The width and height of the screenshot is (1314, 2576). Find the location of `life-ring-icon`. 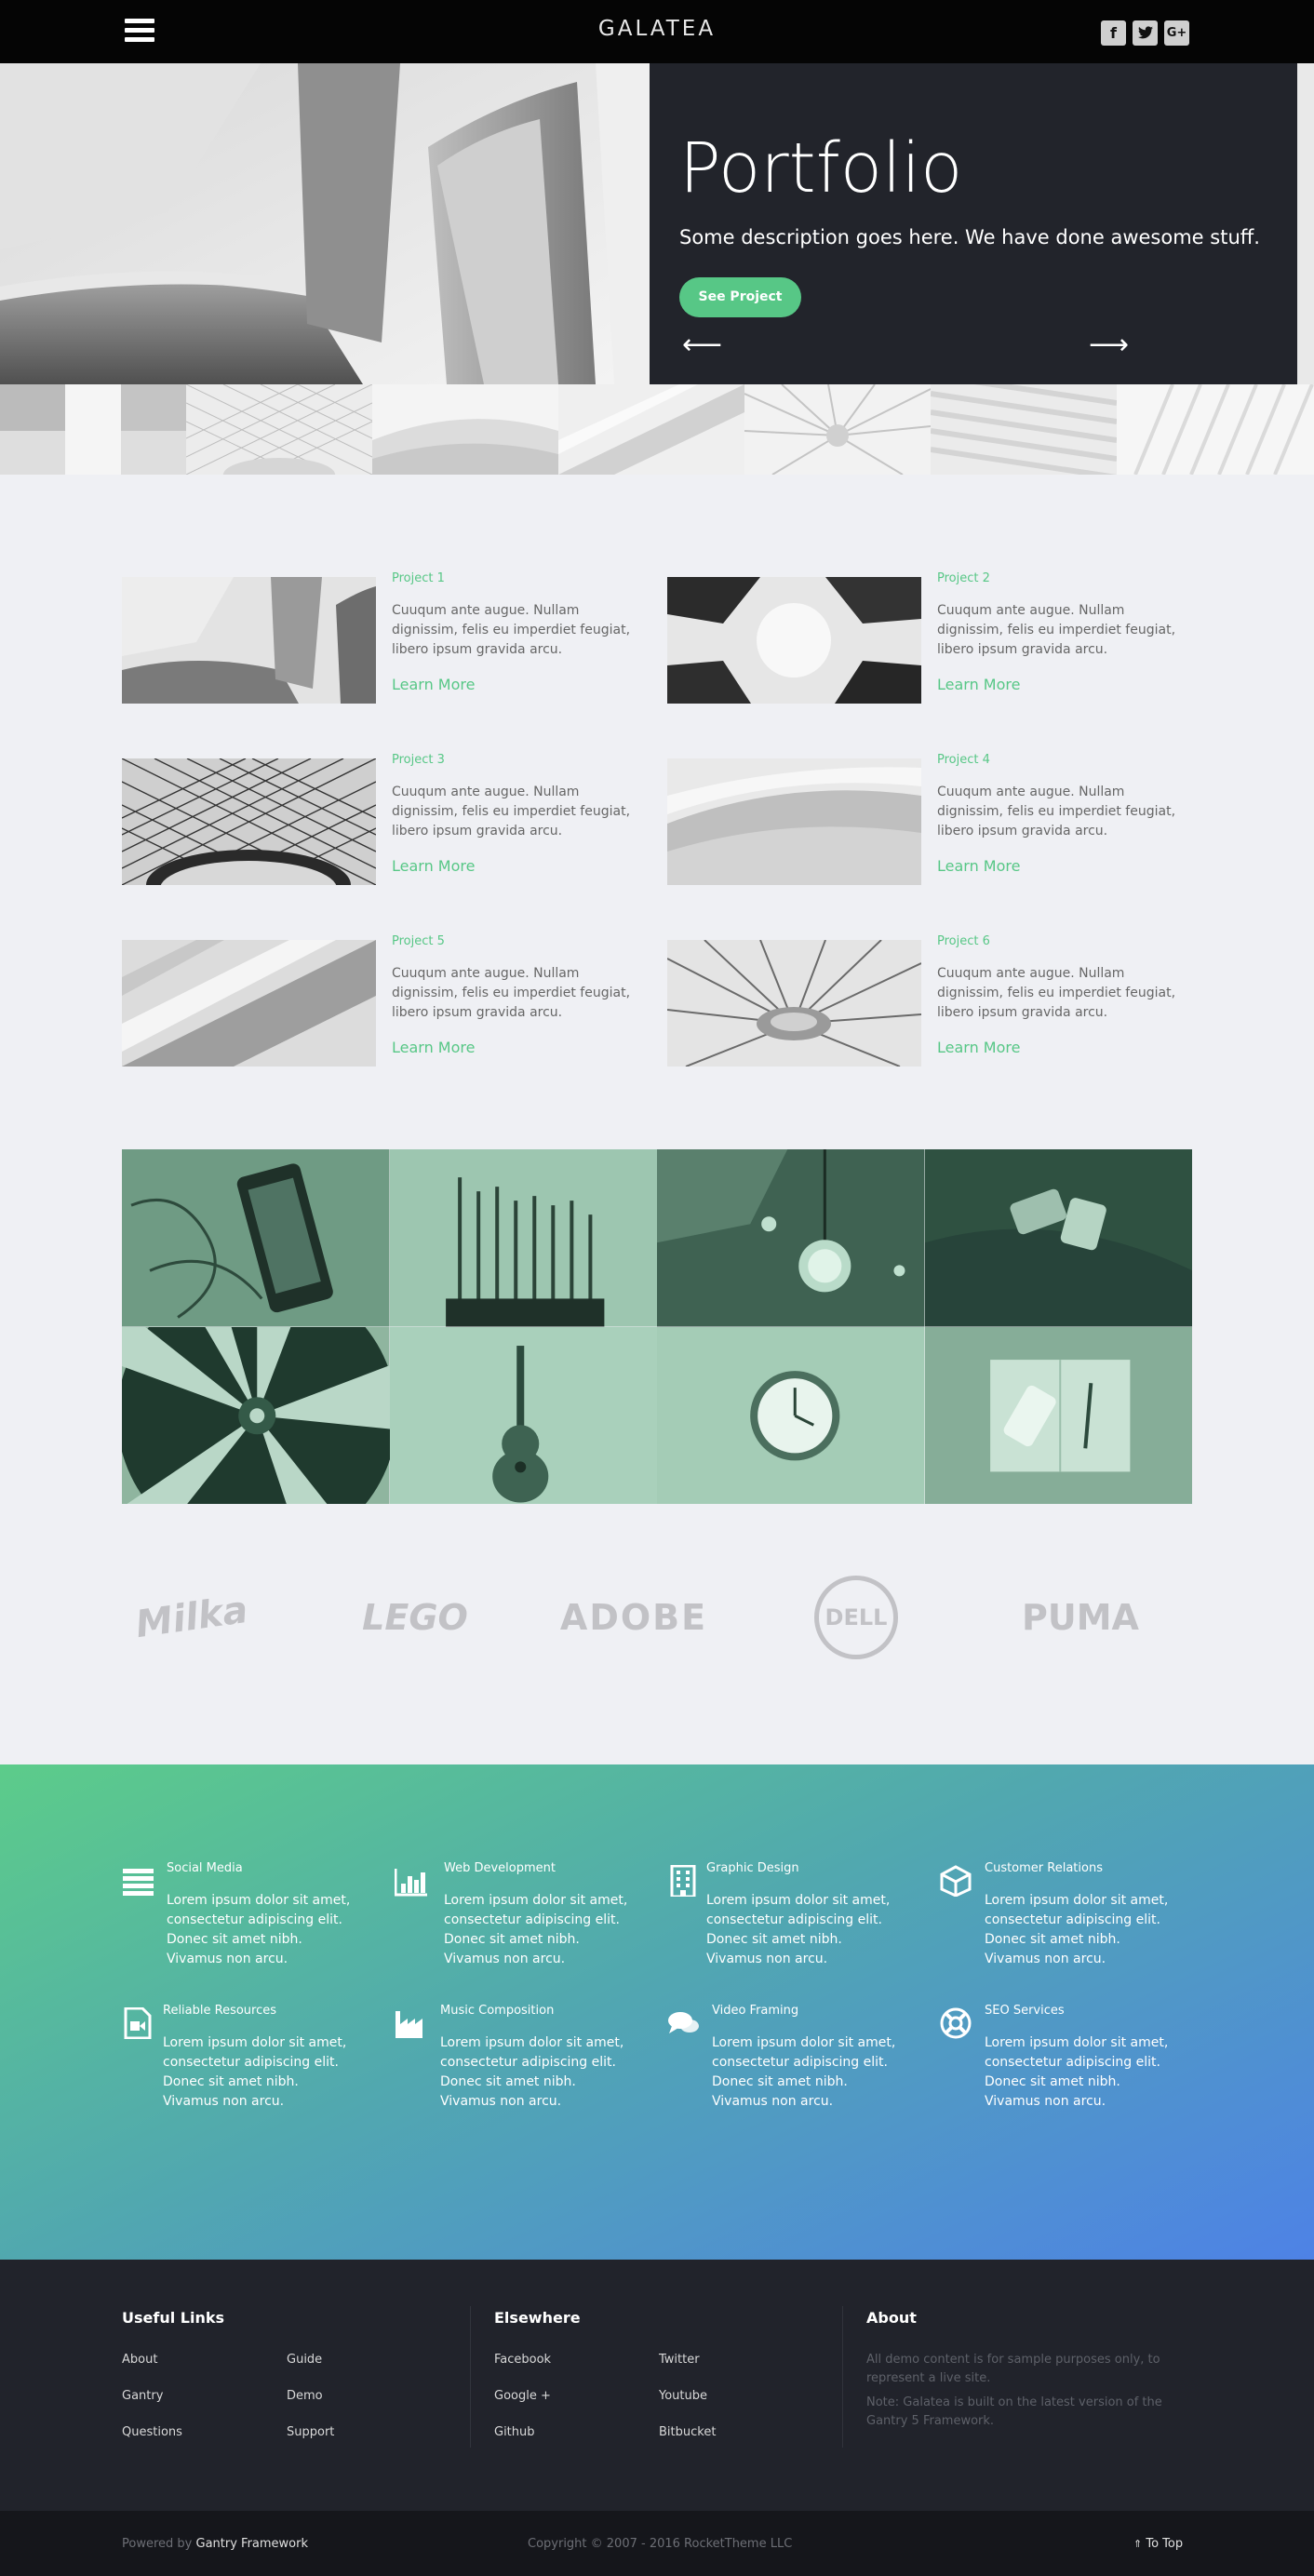

life-ring-icon is located at coordinates (956, 2023).